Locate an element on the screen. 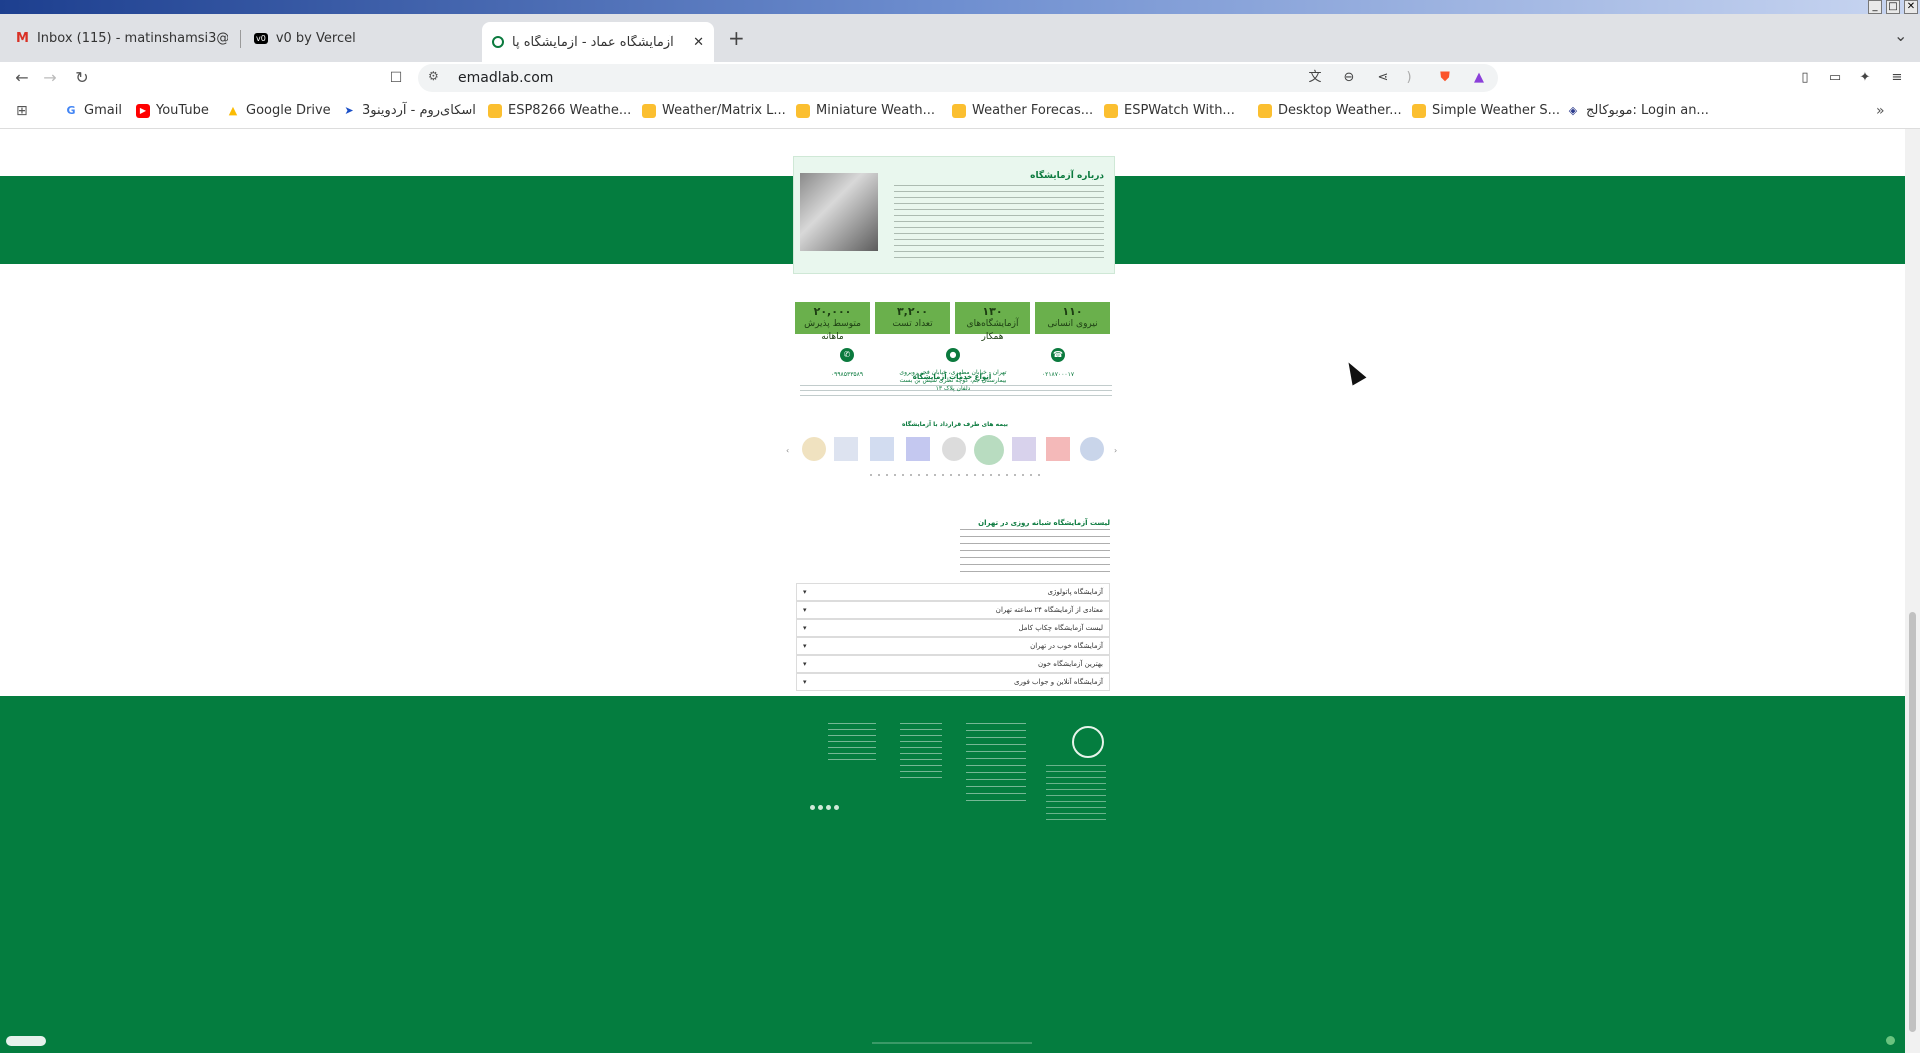 The height and width of the screenshot is (1053, 1920). about-title: درباره آزمایشگاه is located at coordinates (1067, 176).